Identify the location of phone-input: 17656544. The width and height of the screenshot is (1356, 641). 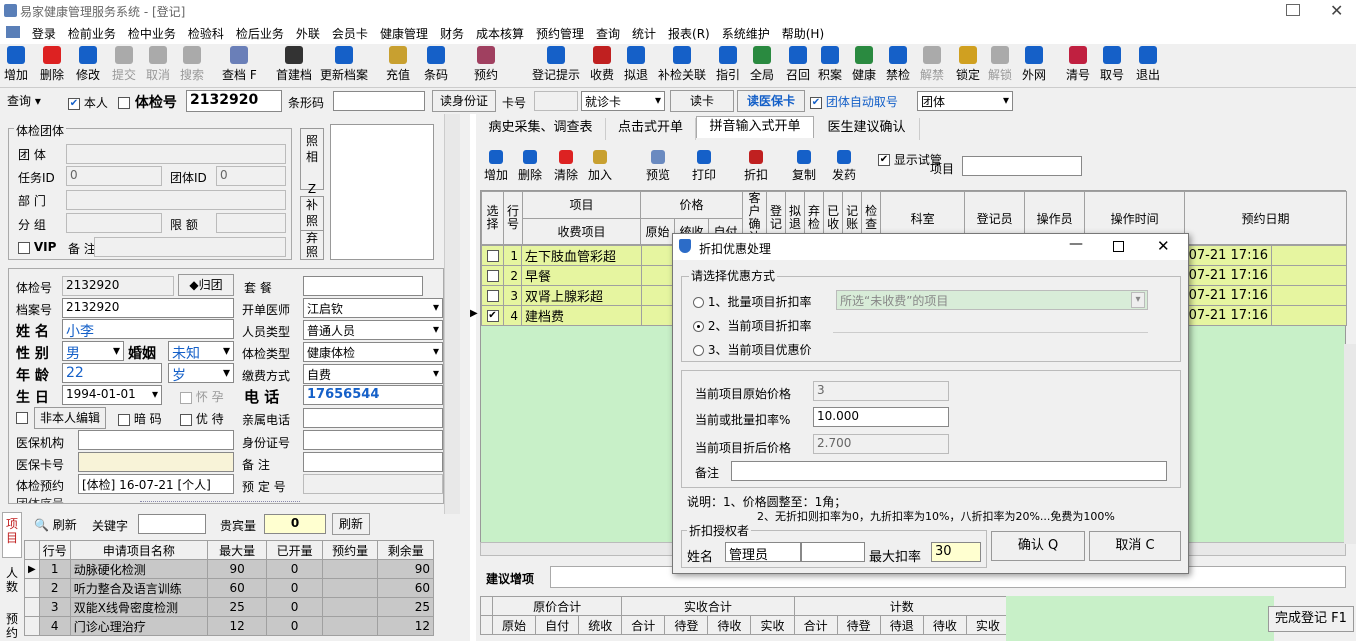
(373, 395).